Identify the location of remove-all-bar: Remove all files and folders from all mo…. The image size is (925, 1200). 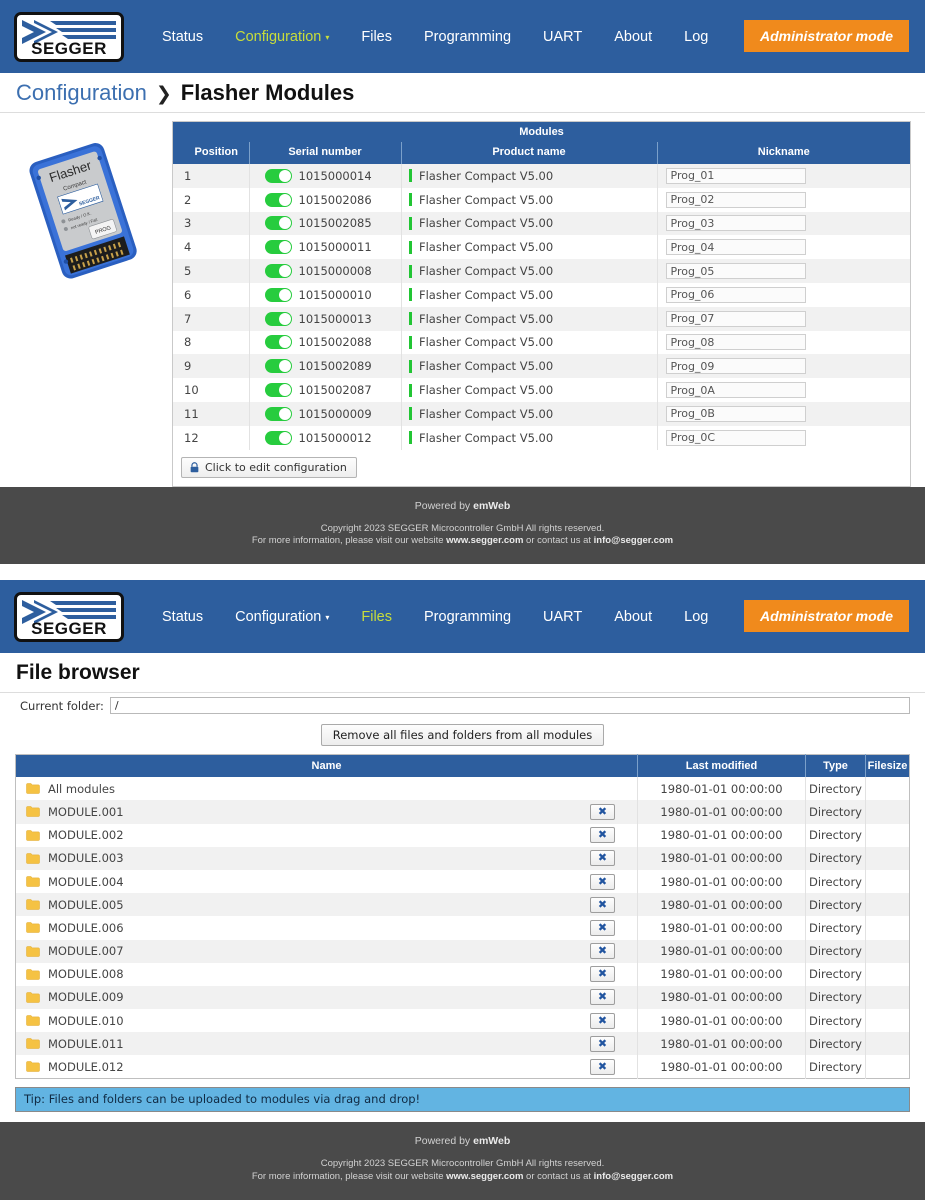
(462, 736).